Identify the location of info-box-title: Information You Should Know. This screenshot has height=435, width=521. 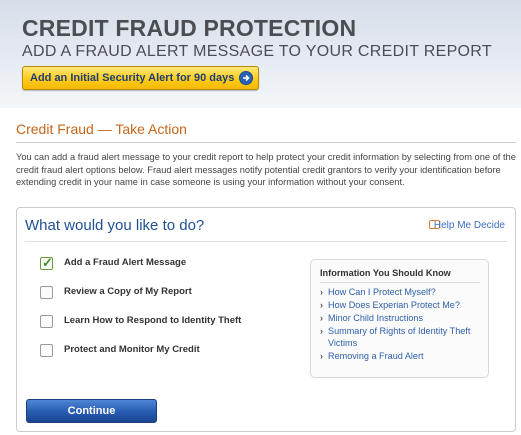
(385, 273).